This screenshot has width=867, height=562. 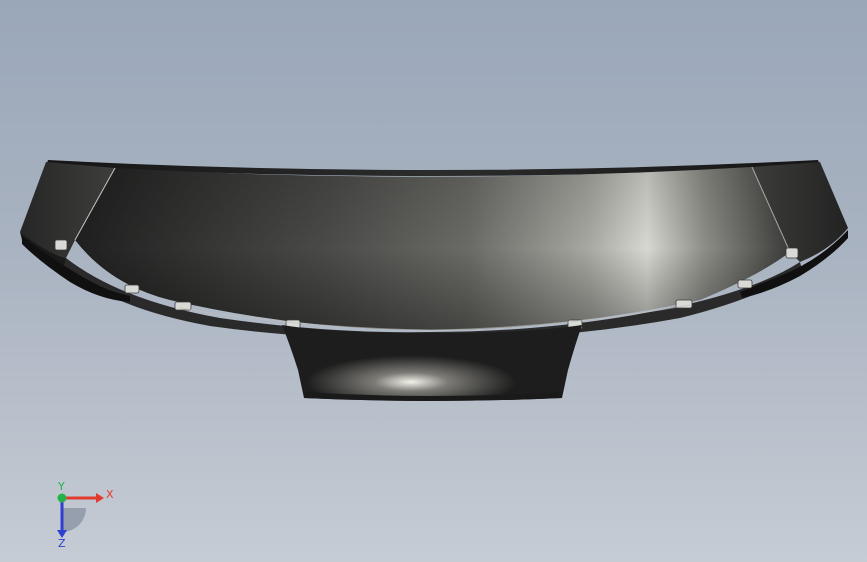 I want to click on x-axis-label: X, so click(x=110, y=494).